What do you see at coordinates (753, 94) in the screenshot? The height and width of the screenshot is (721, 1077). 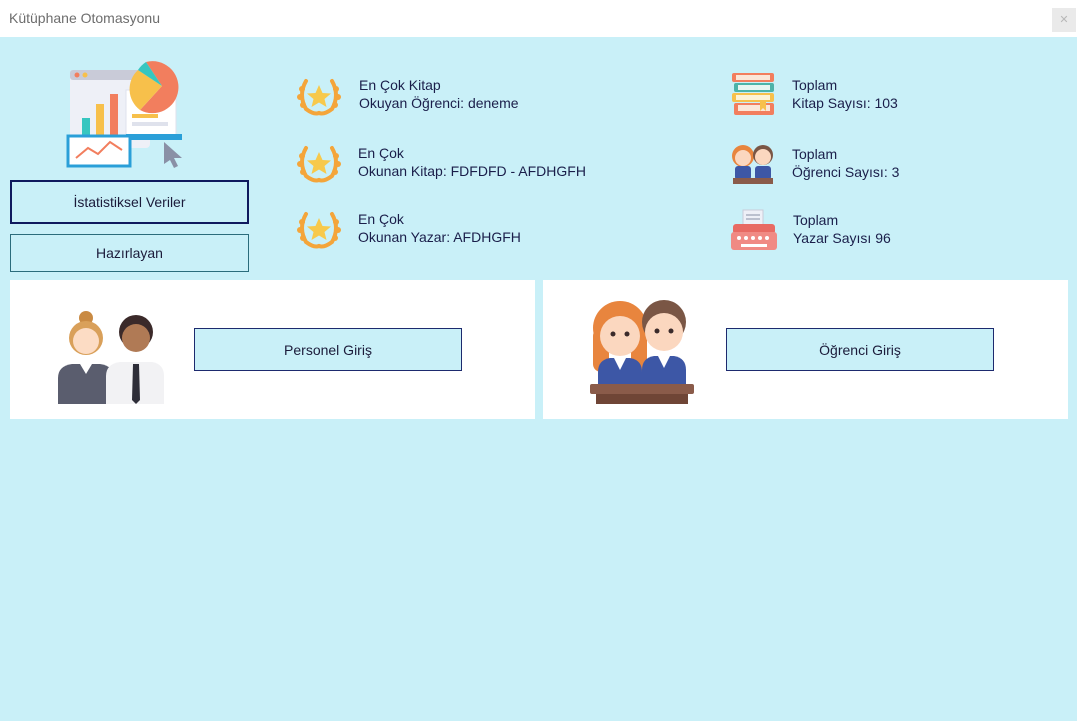 I see `books-stack-icon` at bounding box center [753, 94].